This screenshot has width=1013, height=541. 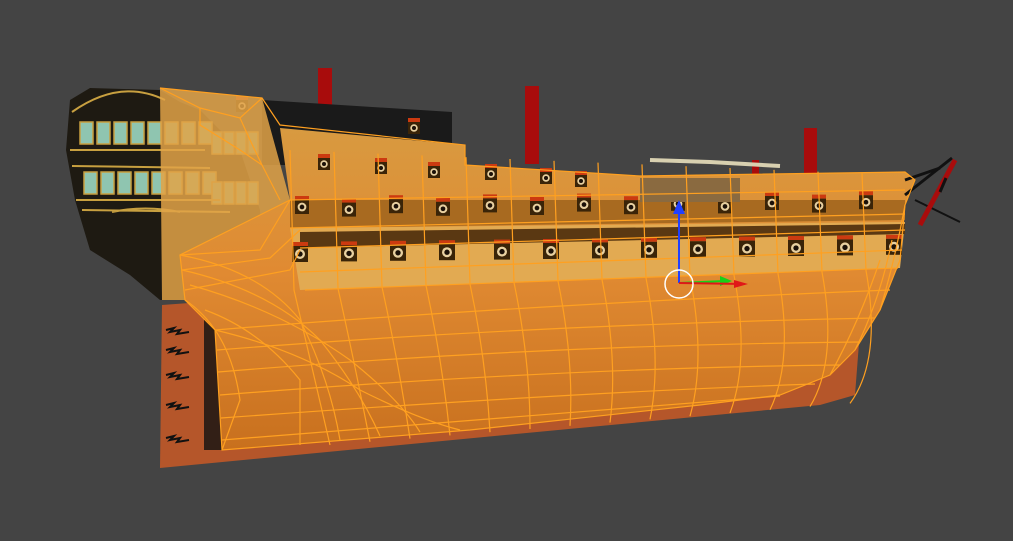 I want to click on mizzen-mast, so click(x=325, y=88).